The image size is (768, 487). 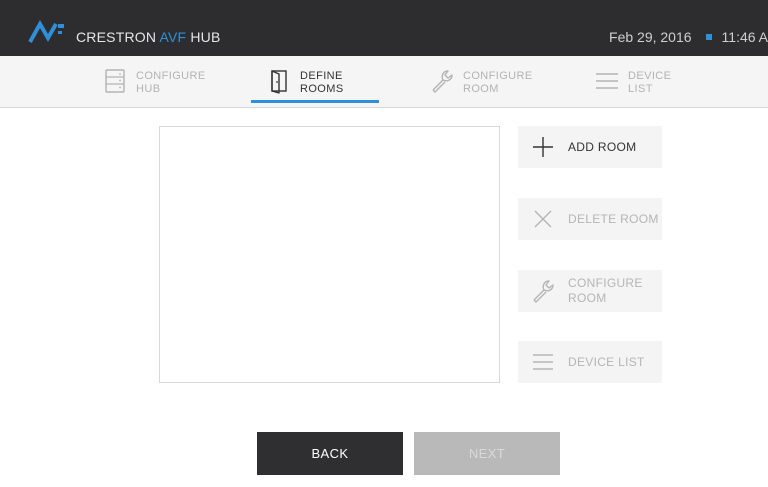 I want to click on date-time: Feb 29, 2016 11:46 A, so click(x=688, y=37).